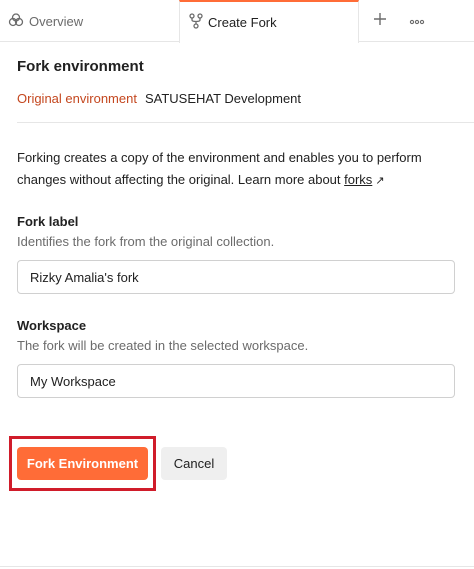 The height and width of the screenshot is (569, 474). I want to click on original-environment-label: Original environment, so click(77, 98).